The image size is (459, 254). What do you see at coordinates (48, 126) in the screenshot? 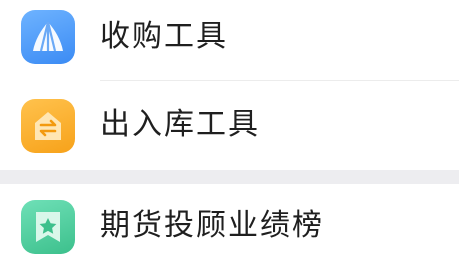
I see `transfer-arrows-icon` at bounding box center [48, 126].